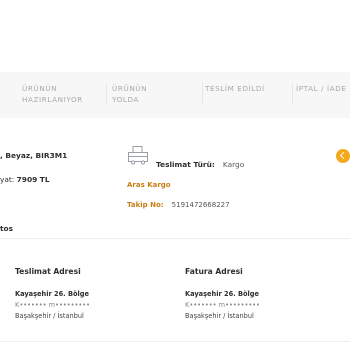 This screenshot has height=350, width=350. What do you see at coordinates (343, 156) in the screenshot?
I see `order-status-icon` at bounding box center [343, 156].